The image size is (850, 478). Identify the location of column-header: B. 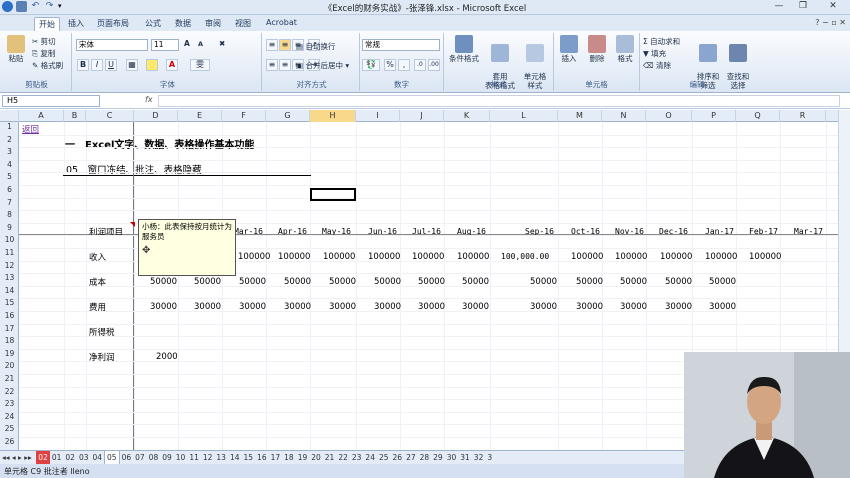
(75, 116).